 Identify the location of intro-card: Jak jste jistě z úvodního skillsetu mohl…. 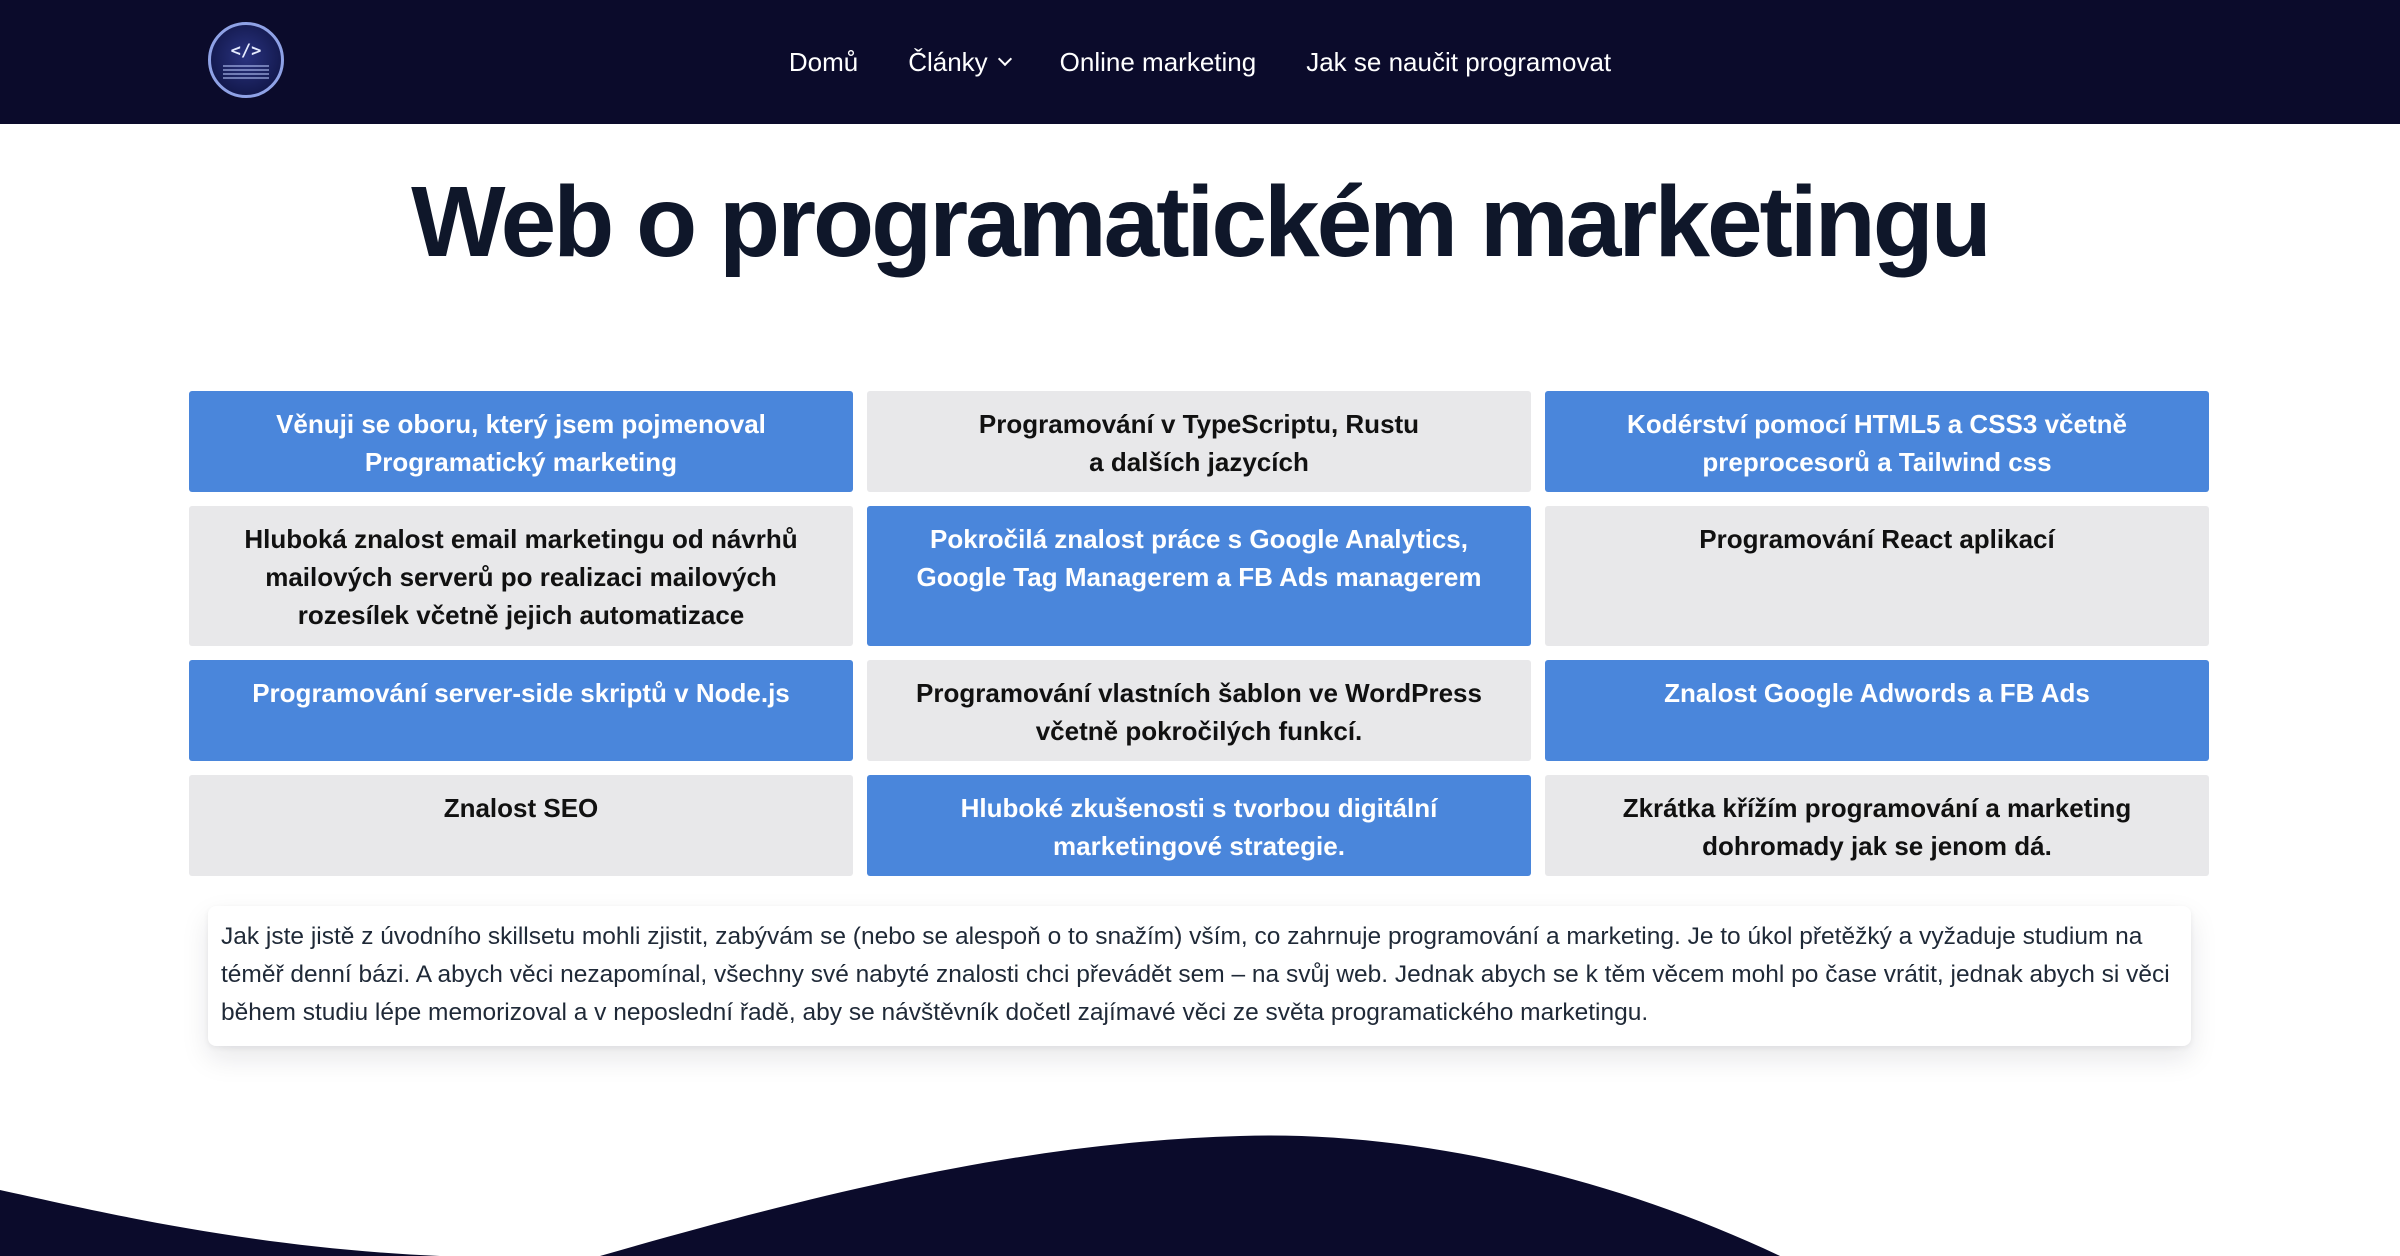
(1199, 976).